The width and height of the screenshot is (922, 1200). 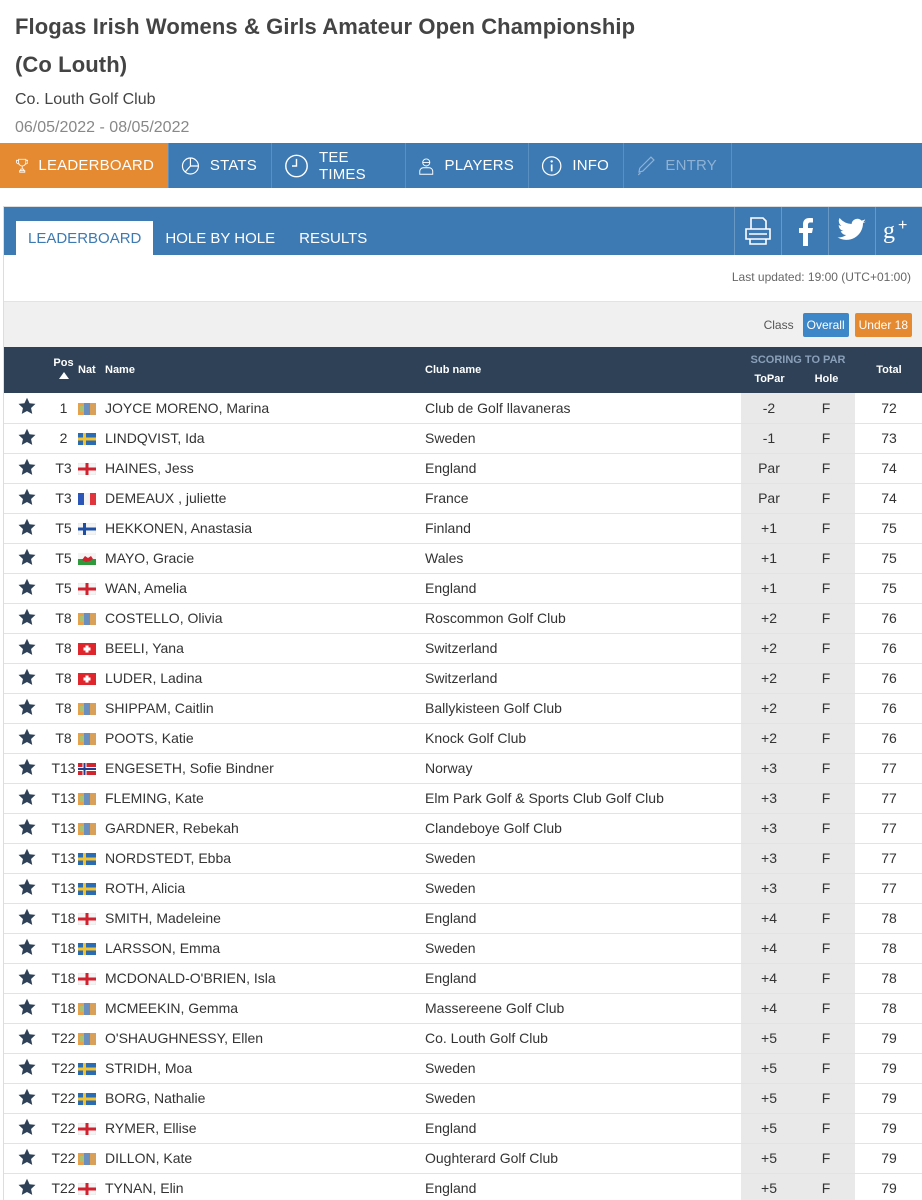 What do you see at coordinates (463, 1128) in the screenshot?
I see `table-row: T22 RYMER, Ellise England +5 F 79` at bounding box center [463, 1128].